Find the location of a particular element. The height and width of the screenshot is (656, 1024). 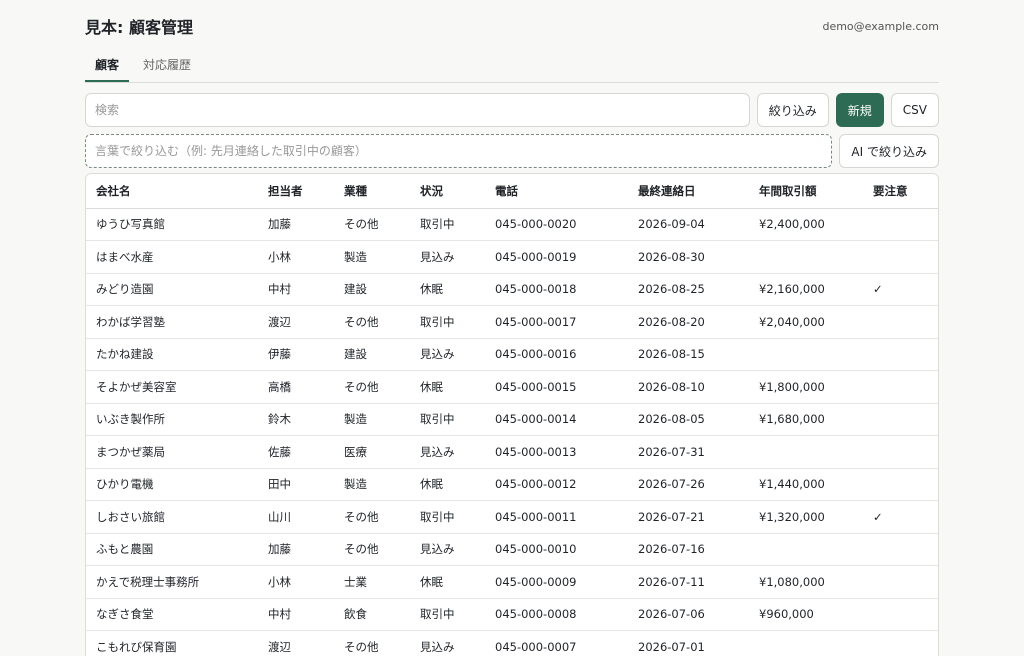

cell-industry: 士業 is located at coordinates (372, 582).